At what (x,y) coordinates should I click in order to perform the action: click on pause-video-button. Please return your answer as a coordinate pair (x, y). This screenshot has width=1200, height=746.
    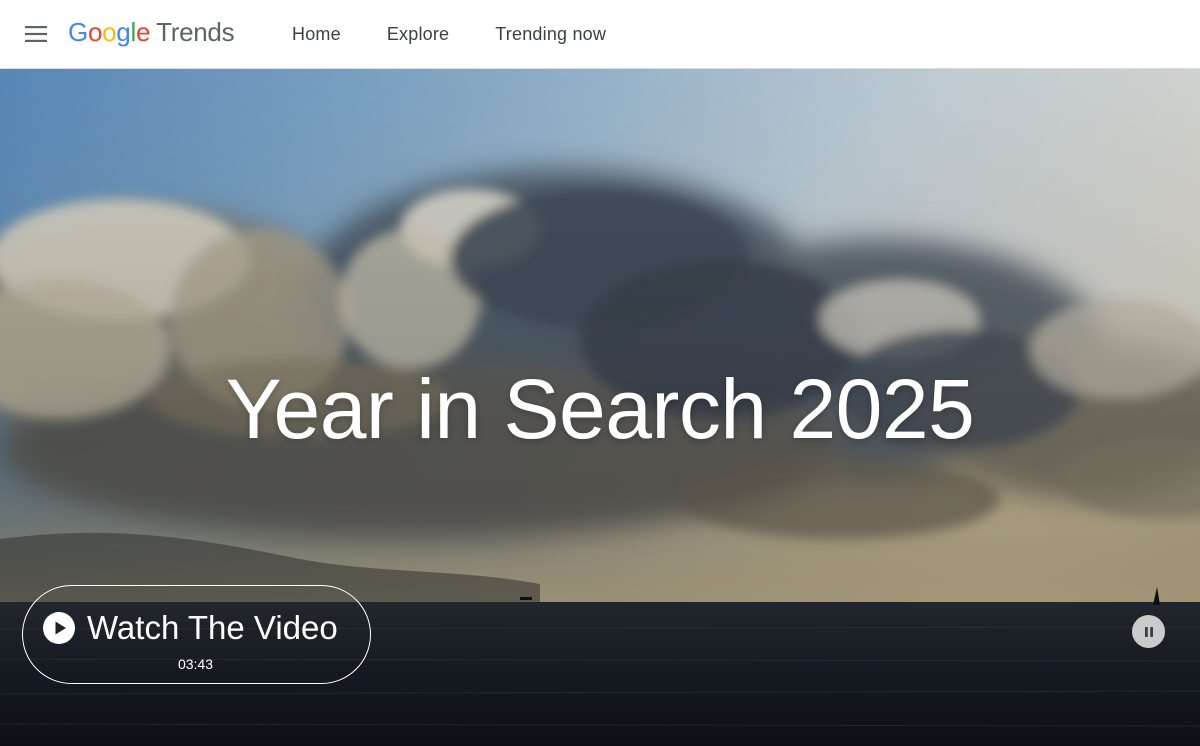
    Looking at the image, I should click on (1148, 631).